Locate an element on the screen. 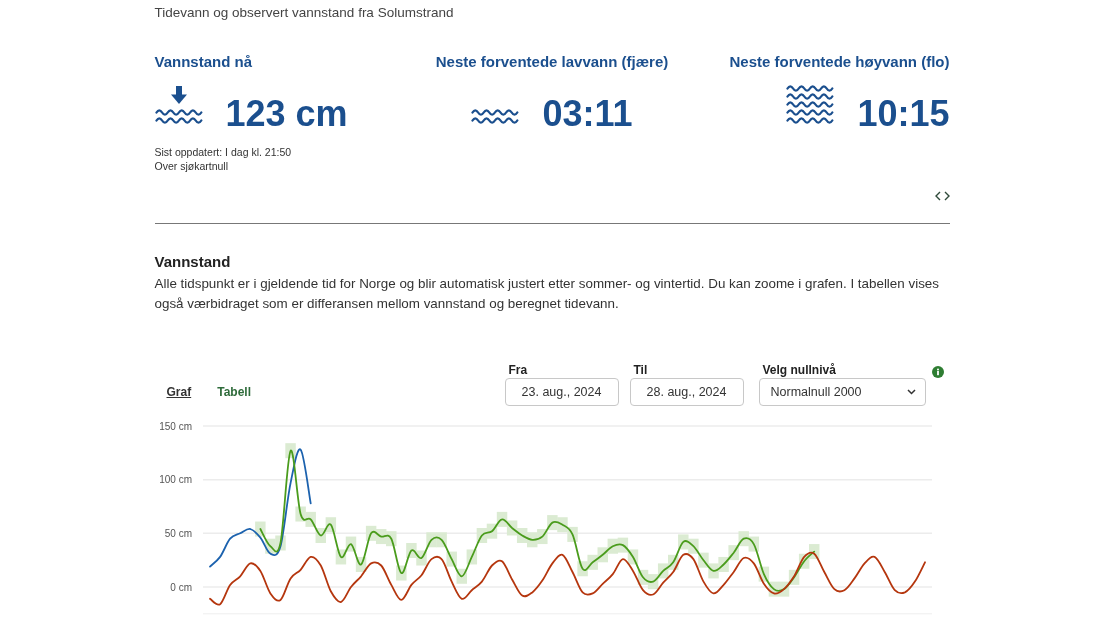 The width and height of the screenshot is (1104, 621). section-description: Alle tidspunkt er i gjeldende tid for Norge og blir automatisk justert etter sommer- og vintertid. Du kan zoome i grafen. I tabellen vises også værbidraget som er differansen mellom vannstand og beregnet tidevann. is located at coordinates (547, 294).